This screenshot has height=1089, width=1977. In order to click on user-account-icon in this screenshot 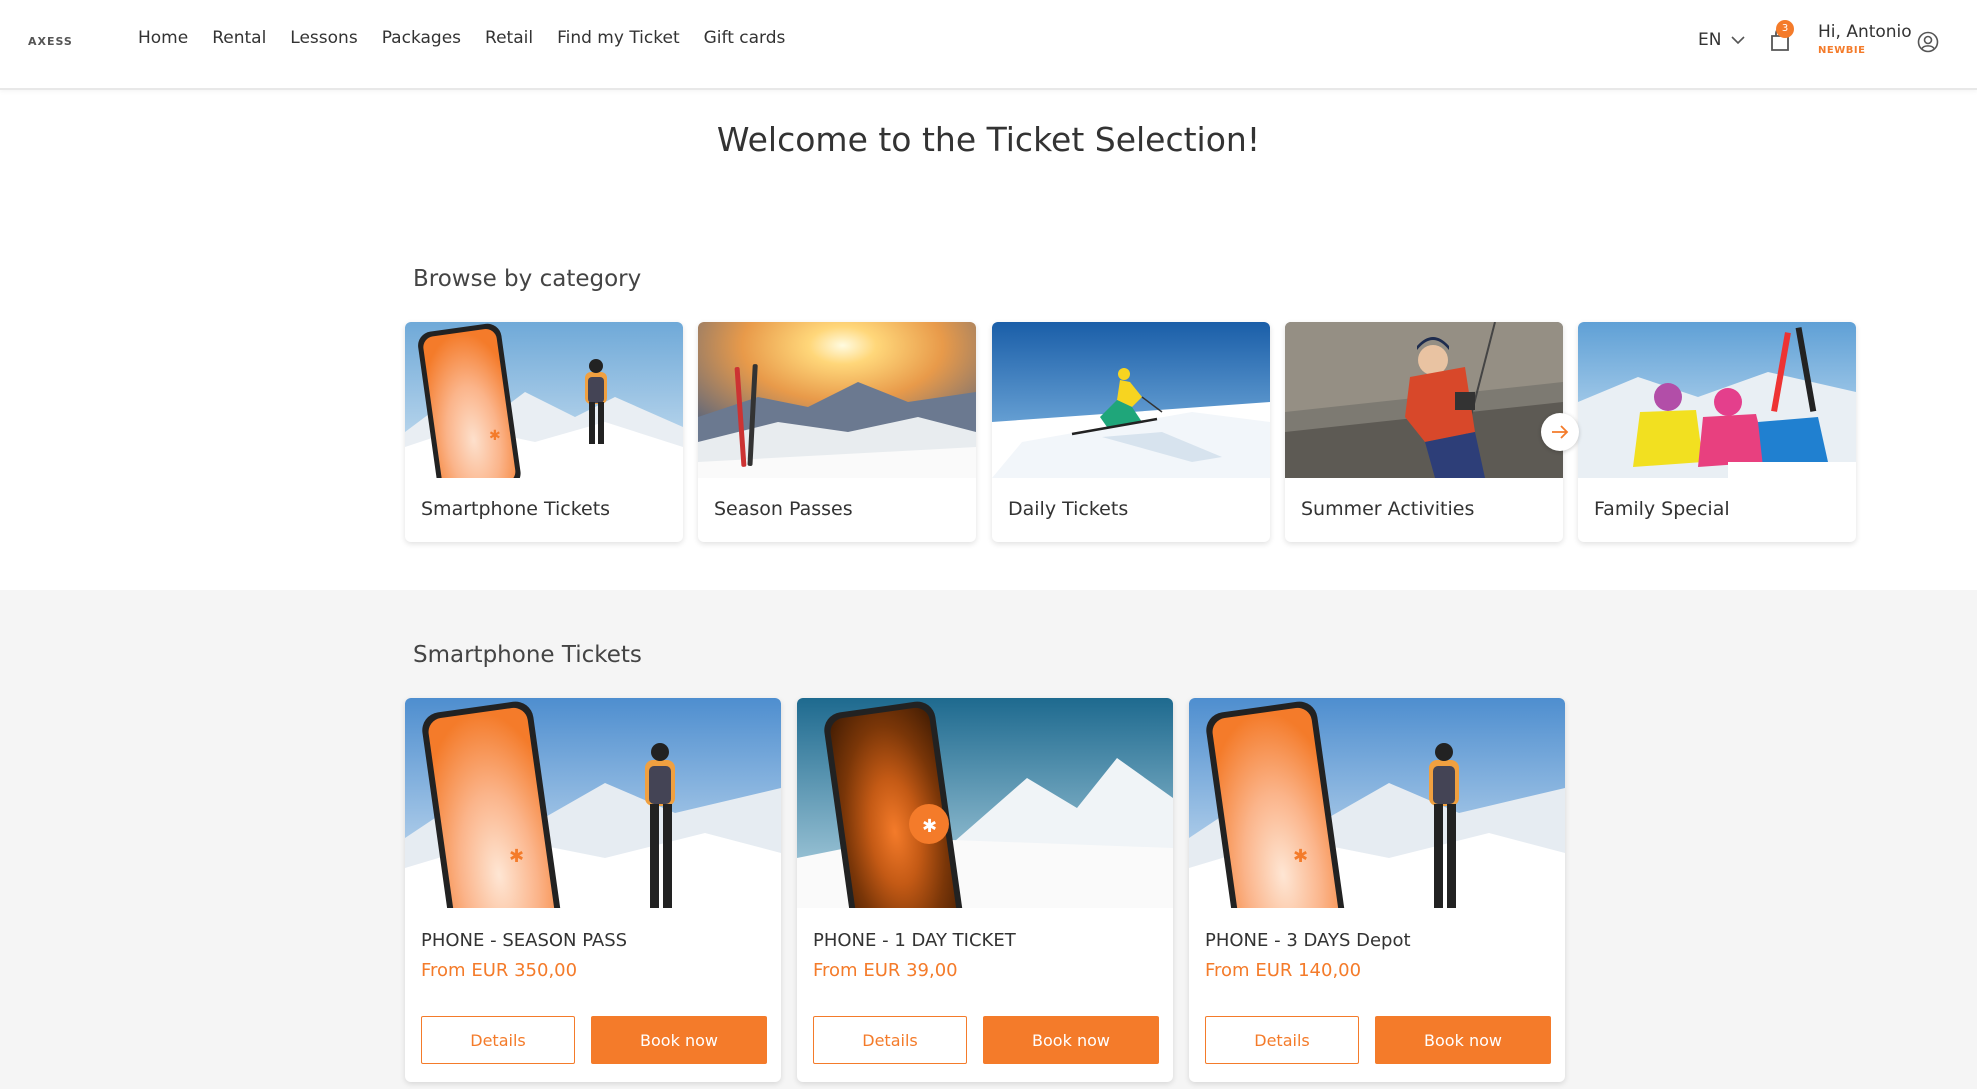, I will do `click(1928, 42)`.